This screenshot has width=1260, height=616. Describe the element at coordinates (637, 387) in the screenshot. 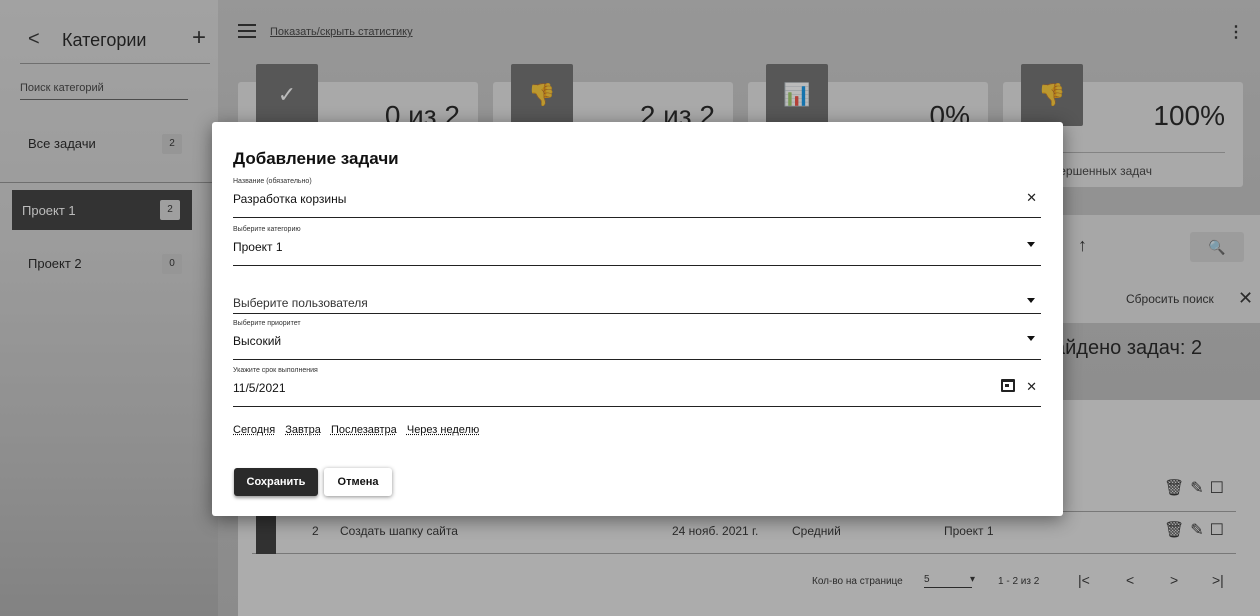

I see `due-date-field: Укажите срок выполнения 11/5/2021 ✕` at that location.